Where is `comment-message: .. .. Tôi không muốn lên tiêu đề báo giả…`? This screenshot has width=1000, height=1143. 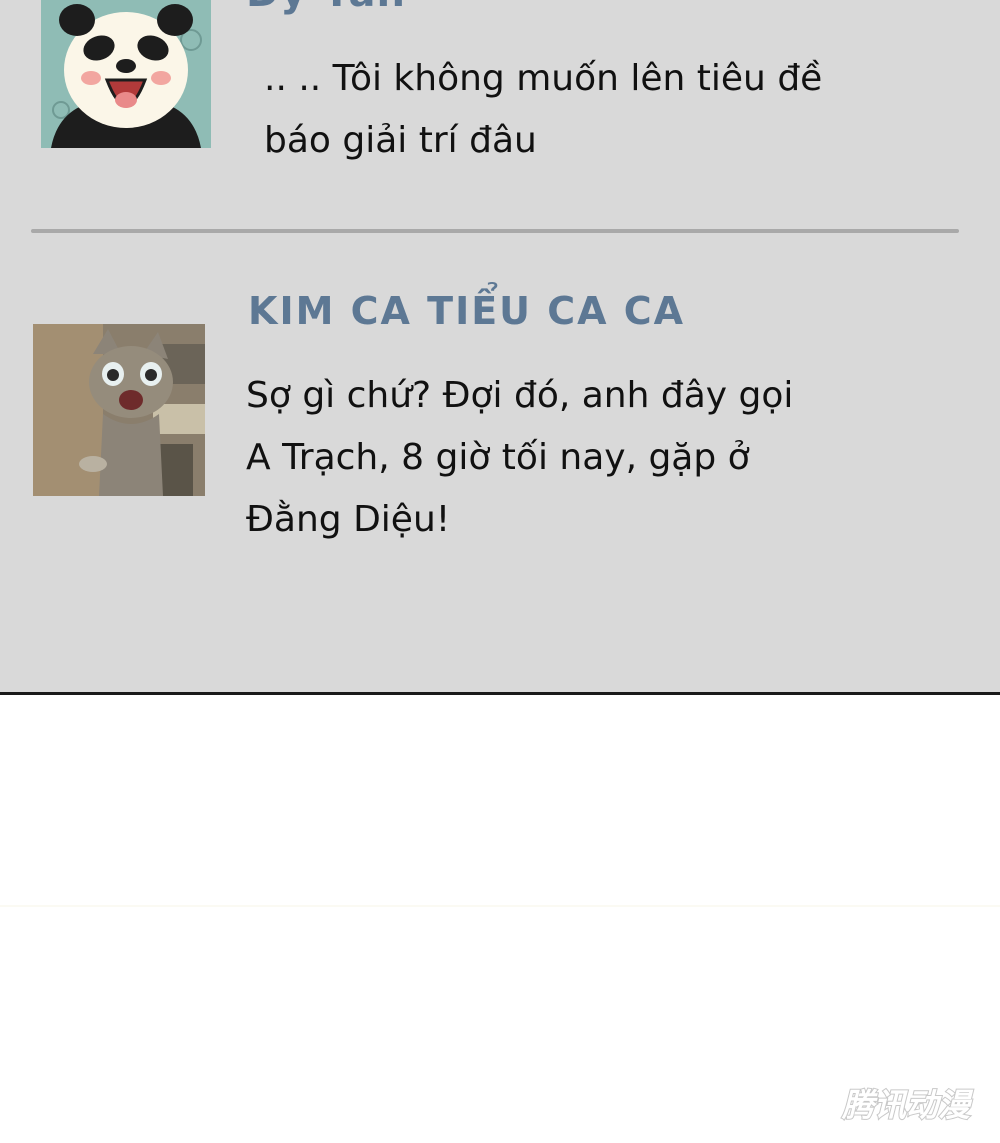
comment-message: .. .. Tôi không muốn lên tiêu đề báo giả… is located at coordinates (584, 110).